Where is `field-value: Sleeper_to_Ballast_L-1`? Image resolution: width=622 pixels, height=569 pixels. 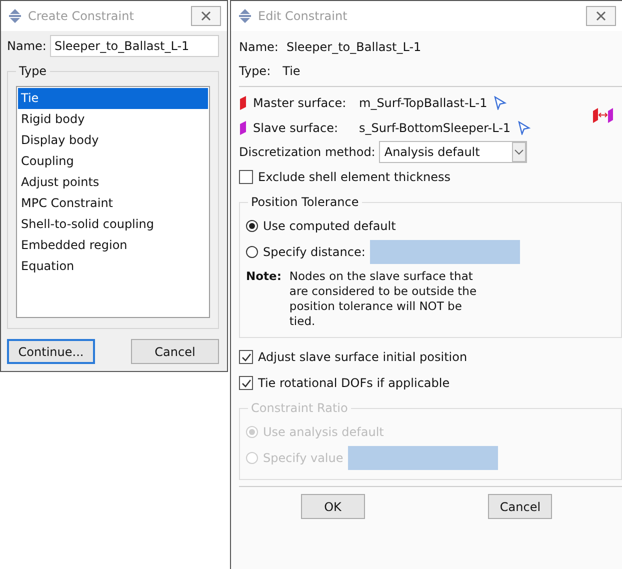 field-value: Sleeper_to_Ballast_L-1 is located at coordinates (354, 47).